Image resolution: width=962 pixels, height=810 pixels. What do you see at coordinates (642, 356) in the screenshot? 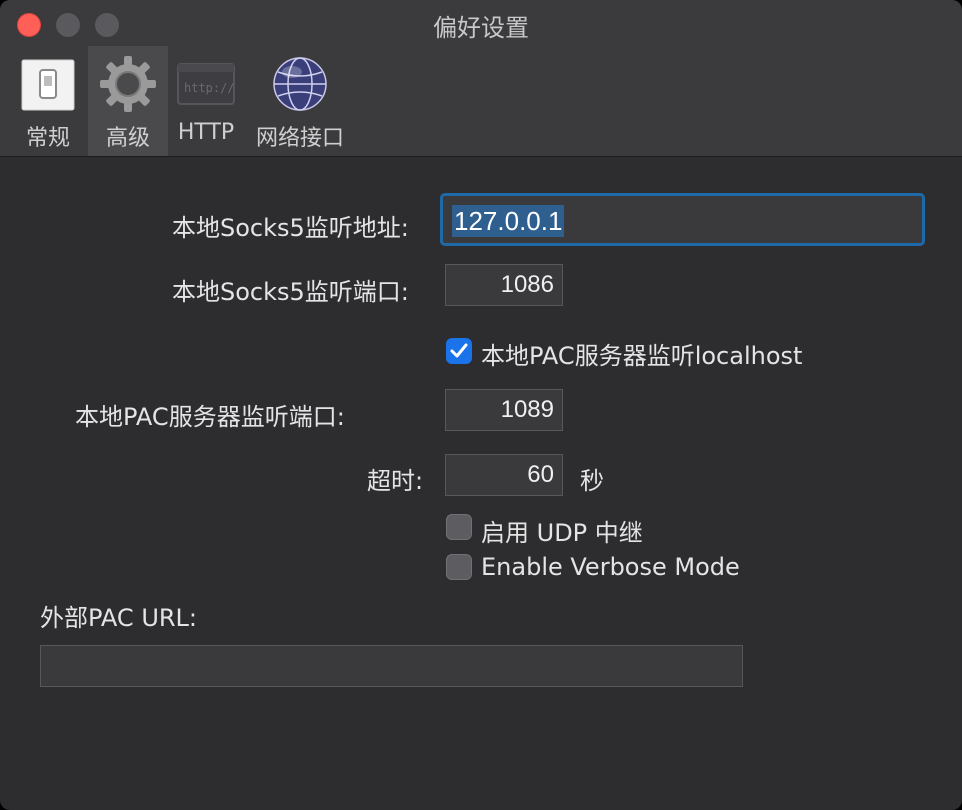
I see `pac-localhost-label: 本地PAC服务器监听localhost` at bounding box center [642, 356].